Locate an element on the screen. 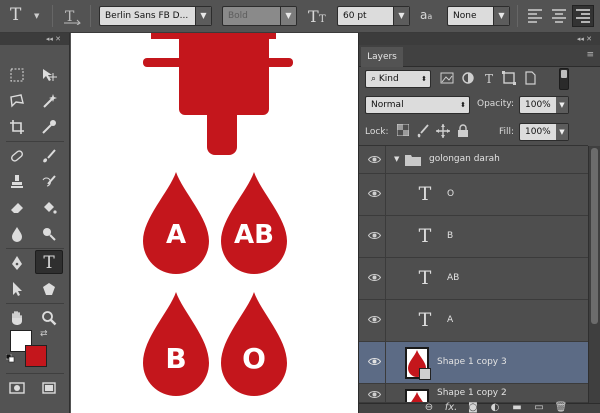 The width and height of the screenshot is (600, 413). vector-mask-icon is located at coordinates (425, 374).